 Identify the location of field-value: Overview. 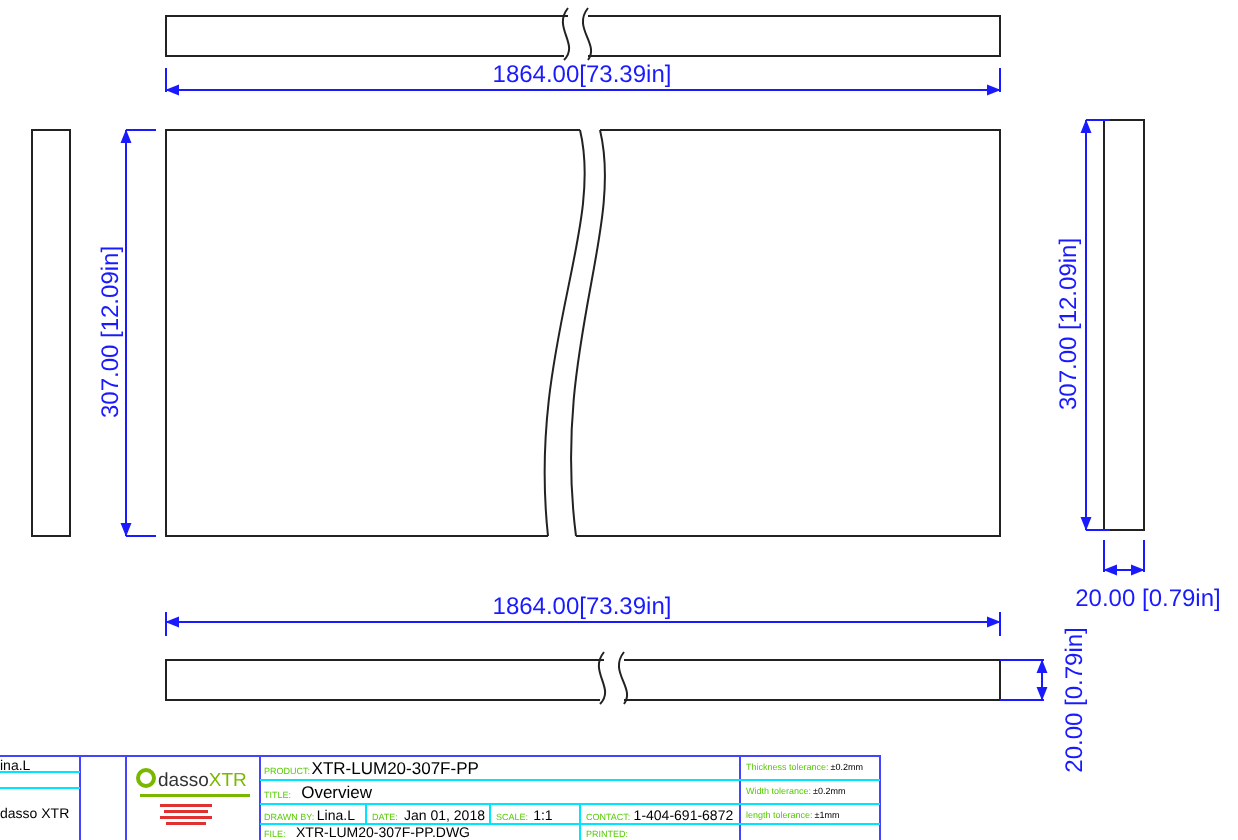
(337, 792).